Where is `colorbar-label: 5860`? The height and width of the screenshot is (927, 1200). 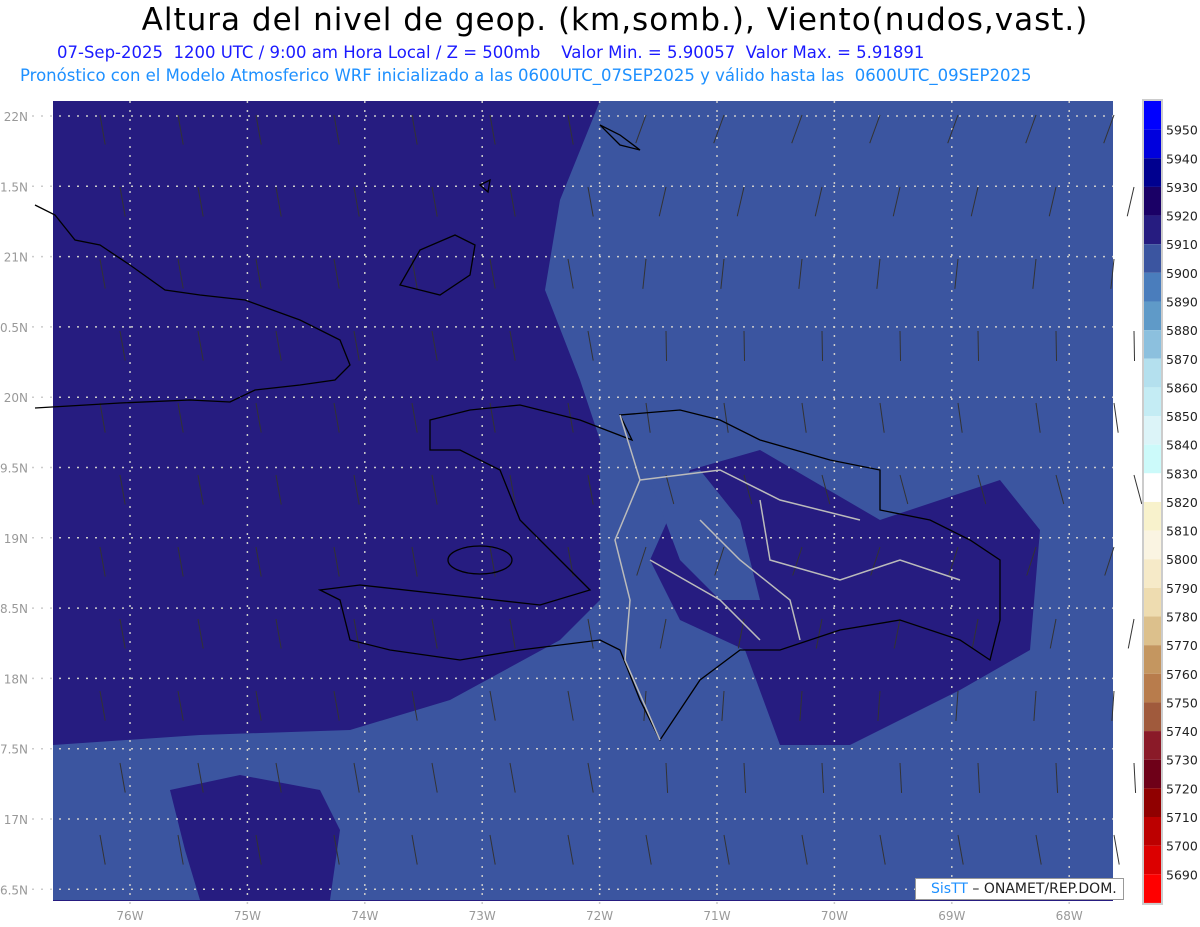
colorbar-label: 5860 is located at coordinates (1182, 387).